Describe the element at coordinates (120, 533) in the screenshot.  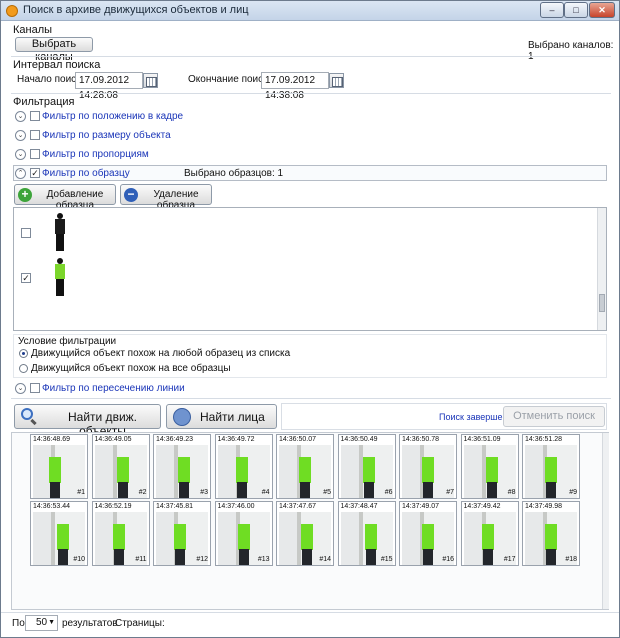
I see `result-thumbnail: 14:36:52.19 #11` at that location.